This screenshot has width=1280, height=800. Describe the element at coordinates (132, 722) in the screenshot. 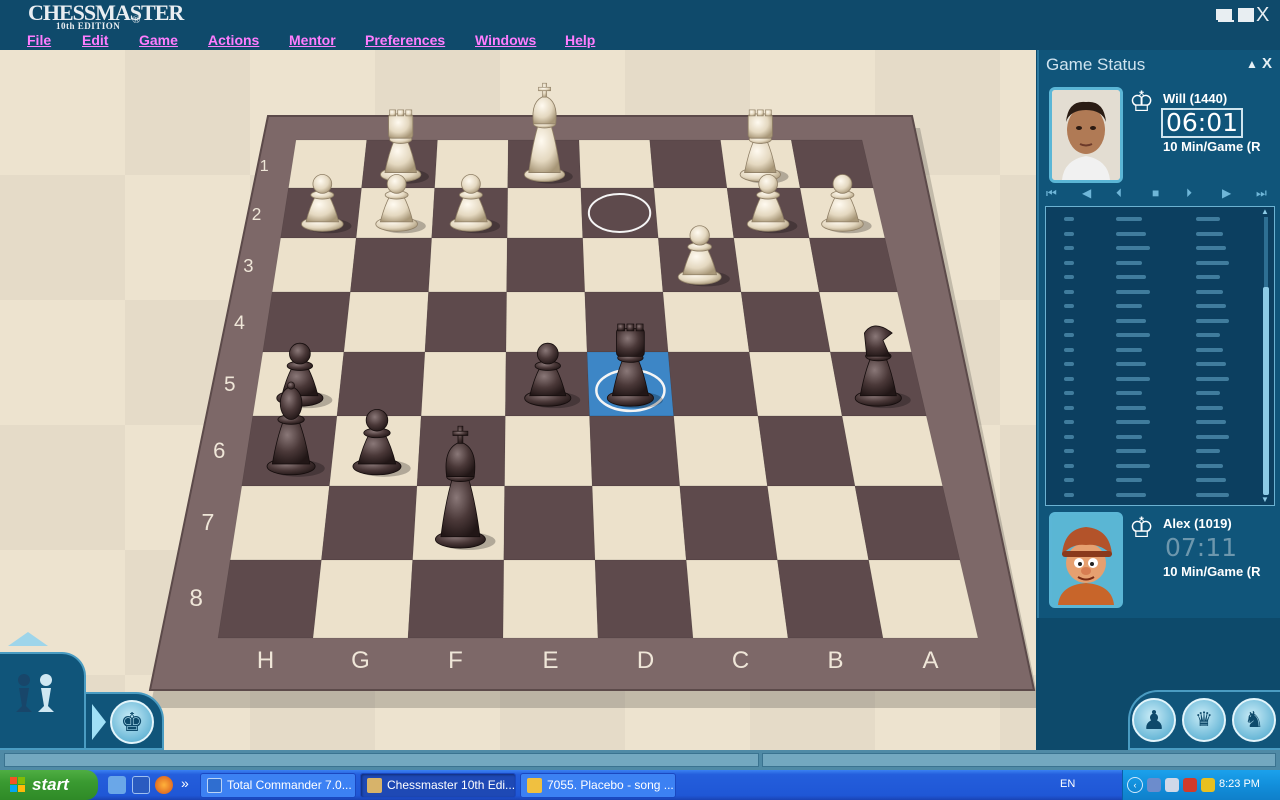

I see `king-mode-button: ♚` at that location.